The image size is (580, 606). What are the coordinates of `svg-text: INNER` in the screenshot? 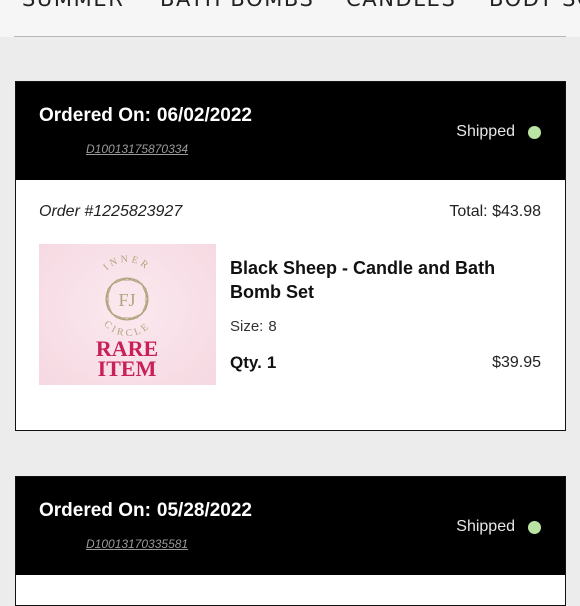 It's located at (126, 263).